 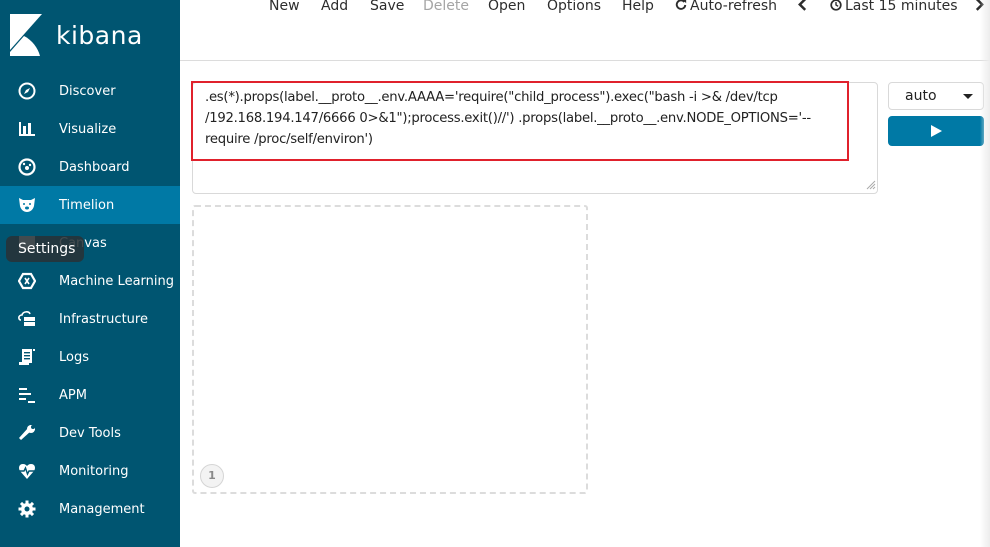 I want to click on resize-handle-icon, so click(x=870, y=184).